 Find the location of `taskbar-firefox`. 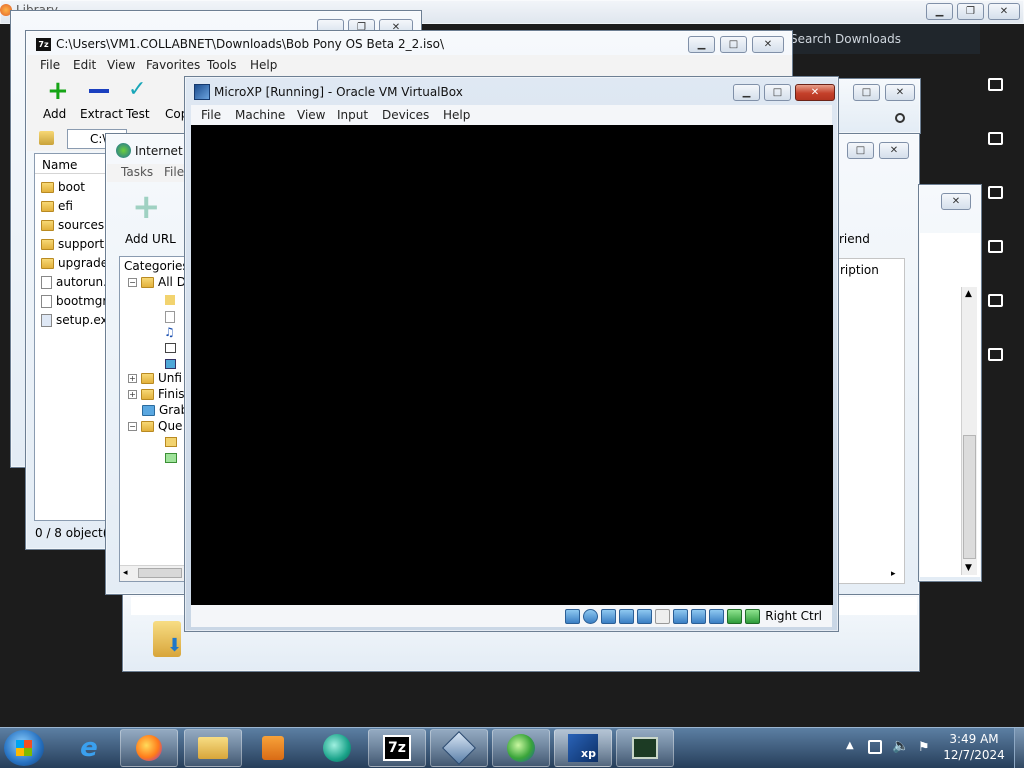

taskbar-firefox is located at coordinates (149, 748).